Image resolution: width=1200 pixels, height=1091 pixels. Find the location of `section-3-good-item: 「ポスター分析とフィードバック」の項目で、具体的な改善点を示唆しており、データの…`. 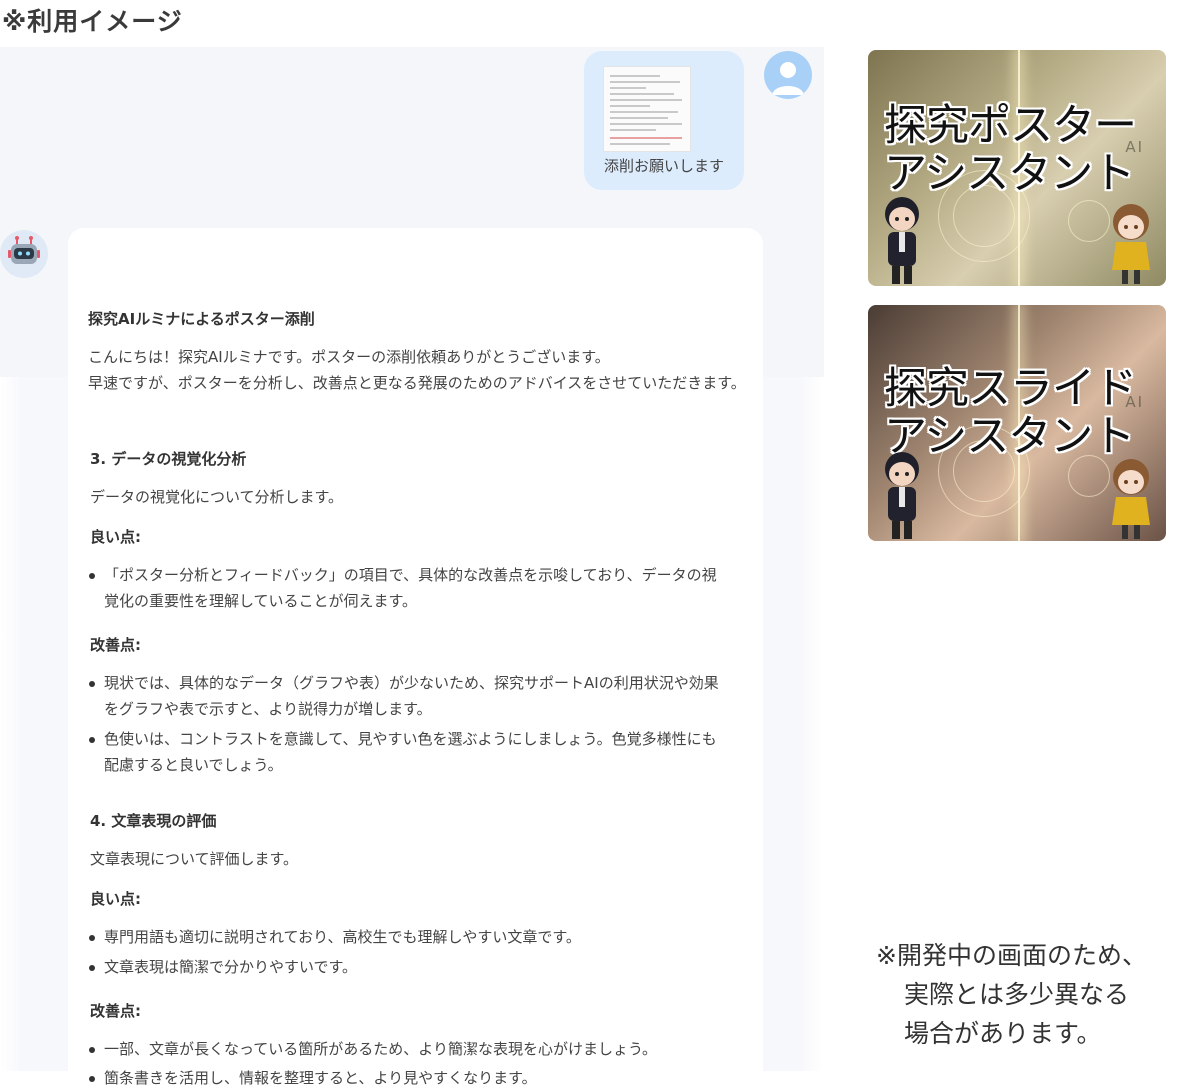

section-3-good-item: 「ポスター分析とフィードバック」の項目で、具体的な改善点を示唆しており、データの… is located at coordinates (396, 588).